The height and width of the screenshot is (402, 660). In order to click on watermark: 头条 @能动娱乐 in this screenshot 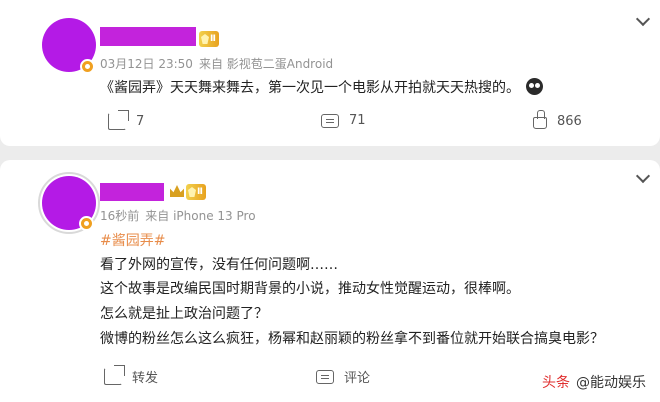, I will do `click(594, 382)`.